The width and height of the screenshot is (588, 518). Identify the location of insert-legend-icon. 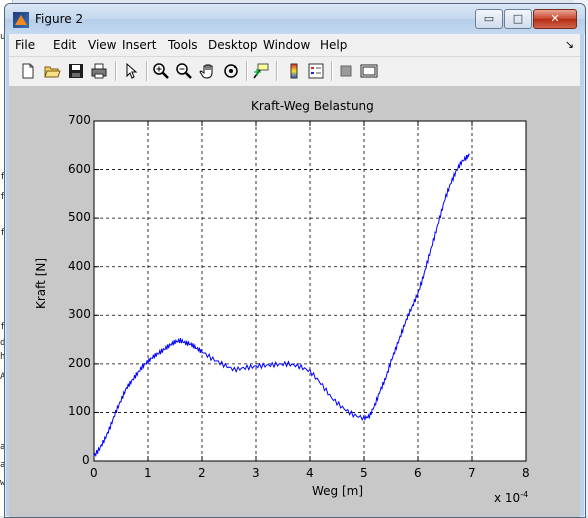
(316, 71).